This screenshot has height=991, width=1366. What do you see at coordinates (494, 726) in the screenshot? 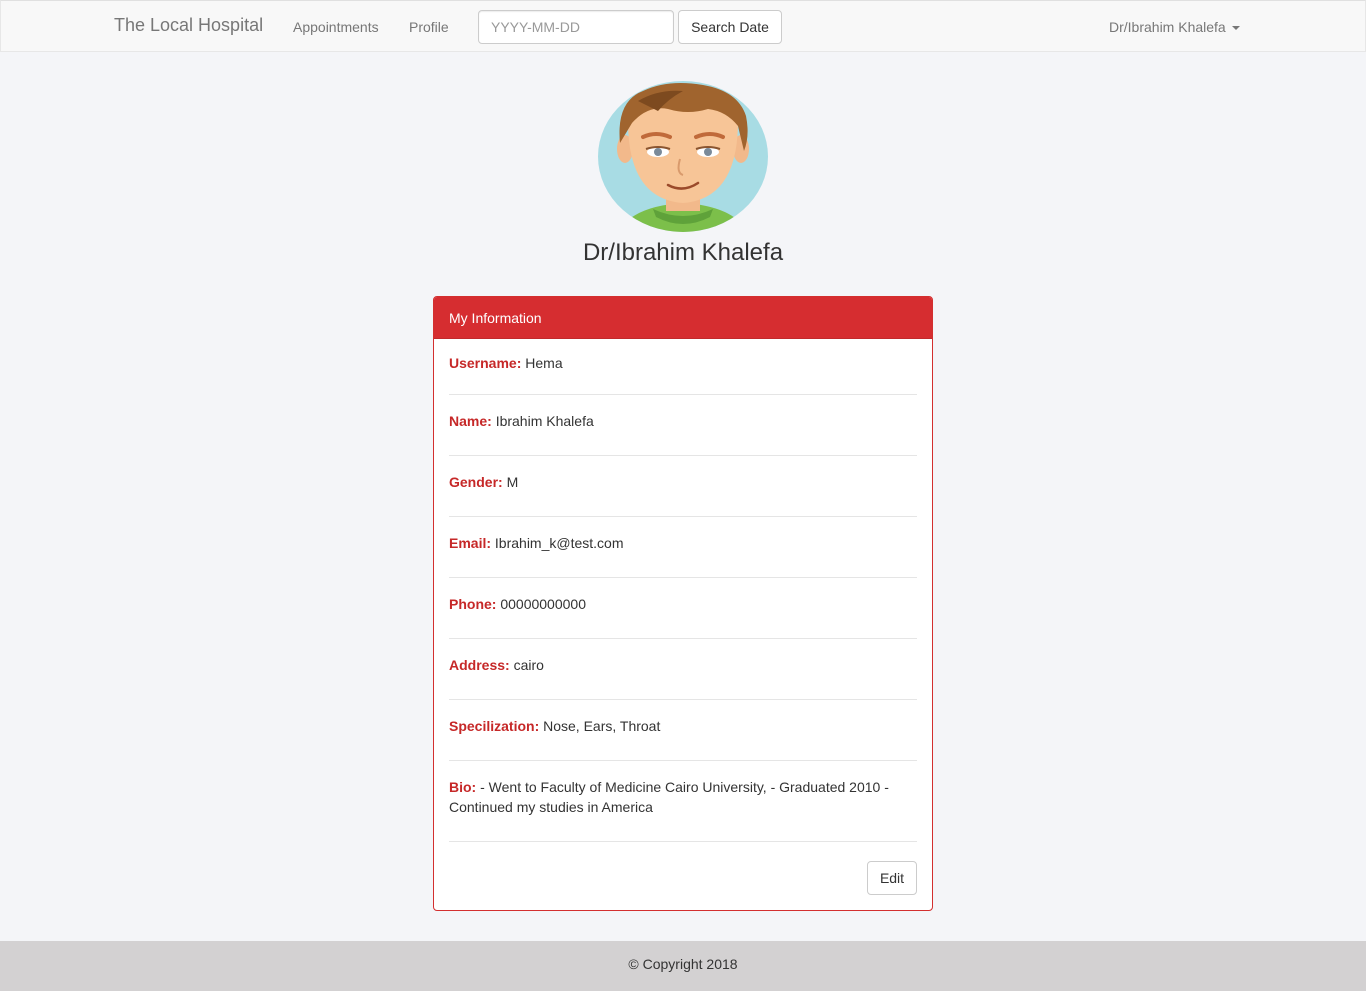
I see `field-label: Specilization:` at bounding box center [494, 726].